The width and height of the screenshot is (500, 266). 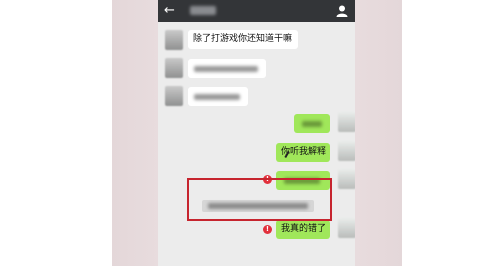 What do you see at coordinates (342, 11) in the screenshot?
I see `person-icon` at bounding box center [342, 11].